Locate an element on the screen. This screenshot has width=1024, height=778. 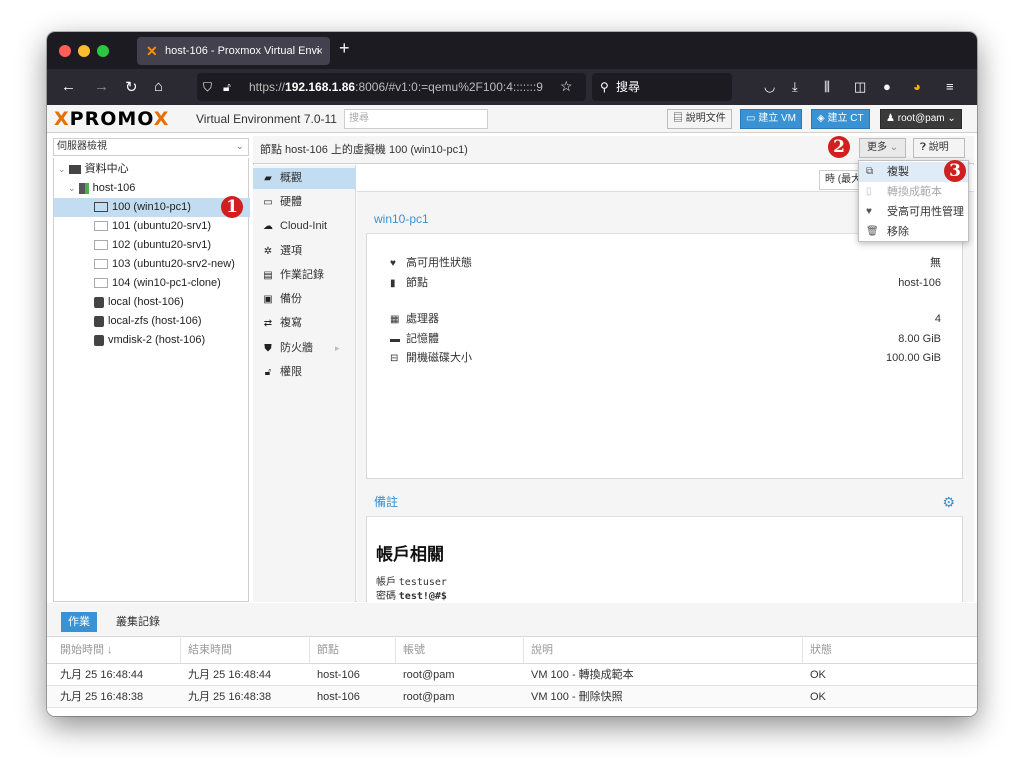
tab-tasks: 作業 is located at coordinates (79, 622).